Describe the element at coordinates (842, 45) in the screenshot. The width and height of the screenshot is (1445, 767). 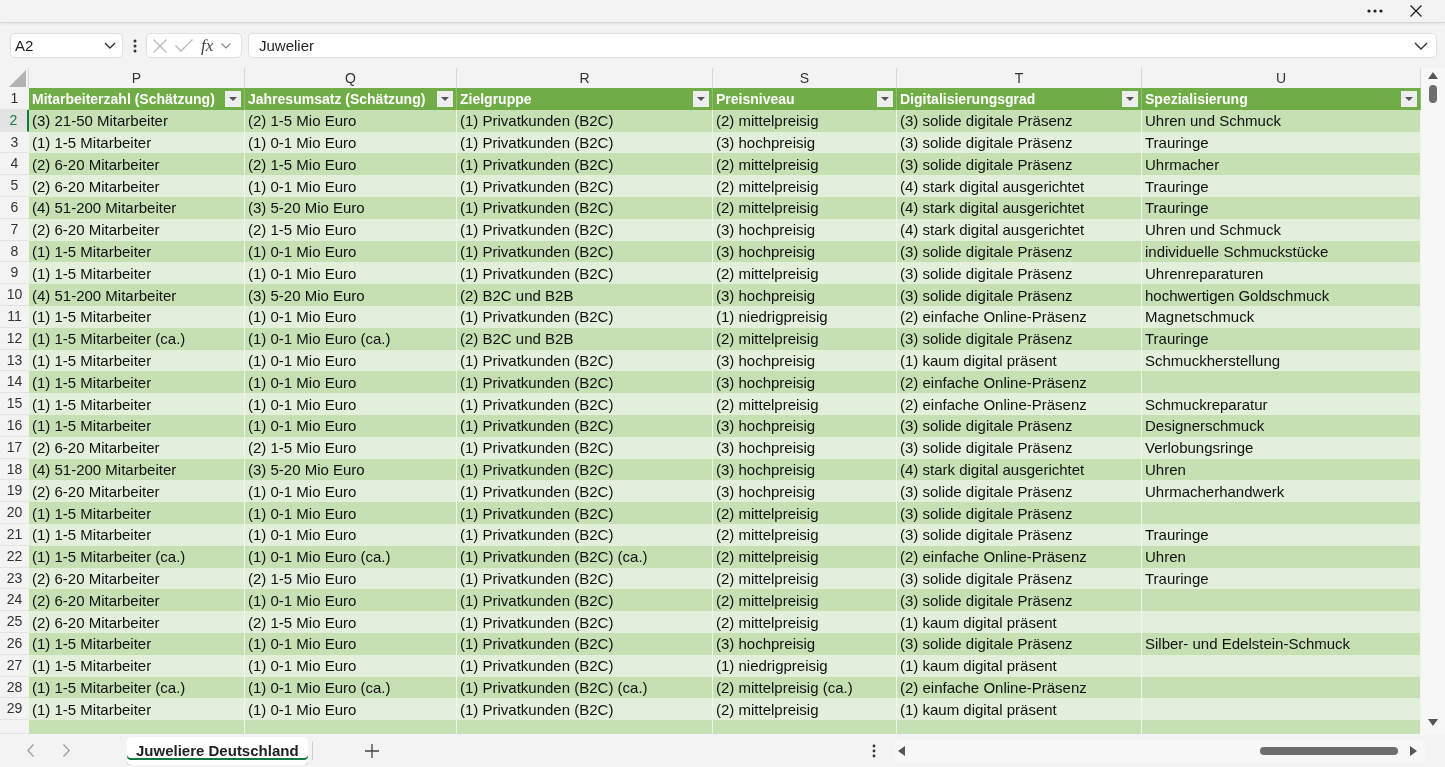
I see `formula-field: Juwelier` at that location.